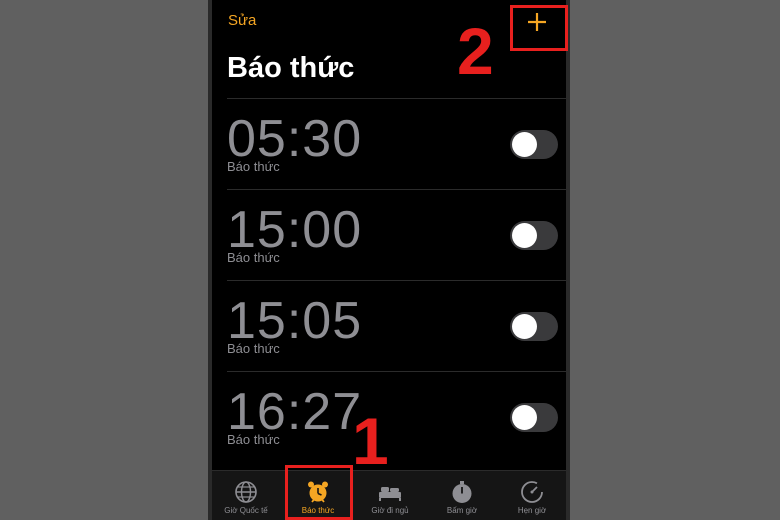 This screenshot has width=780, height=520. What do you see at coordinates (291, 68) in the screenshot?
I see `page-title: Báo thức` at bounding box center [291, 68].